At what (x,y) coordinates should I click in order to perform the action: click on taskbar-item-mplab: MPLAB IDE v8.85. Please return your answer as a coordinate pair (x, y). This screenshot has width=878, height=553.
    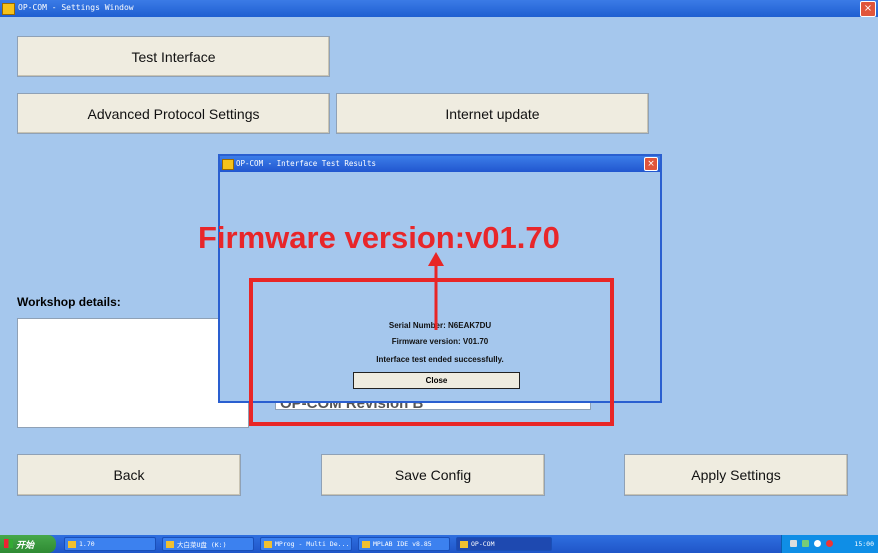
    Looking at the image, I should click on (404, 544).